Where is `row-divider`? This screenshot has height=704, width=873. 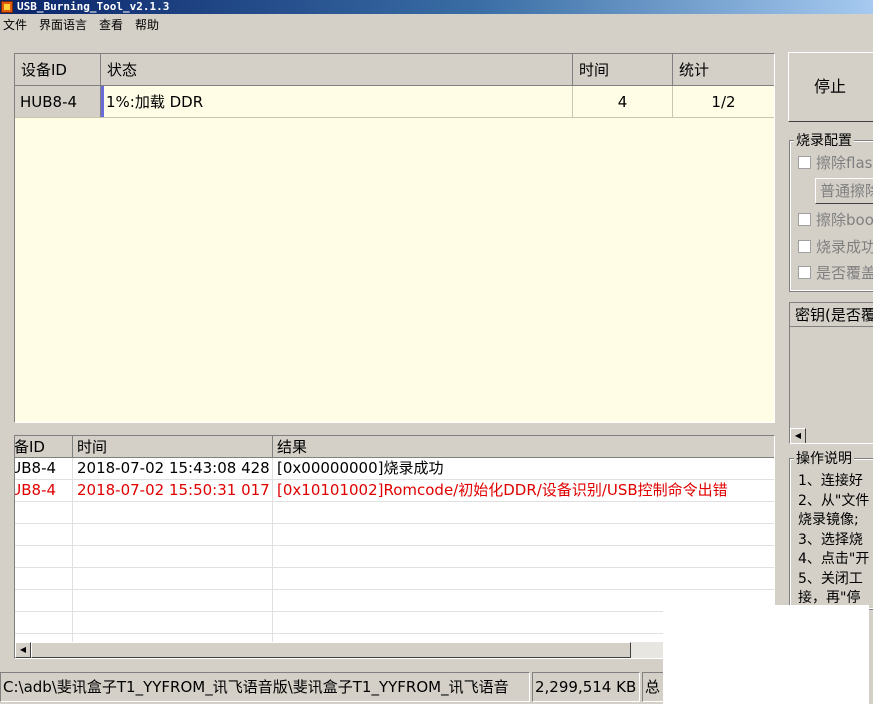 row-divider is located at coordinates (394, 117).